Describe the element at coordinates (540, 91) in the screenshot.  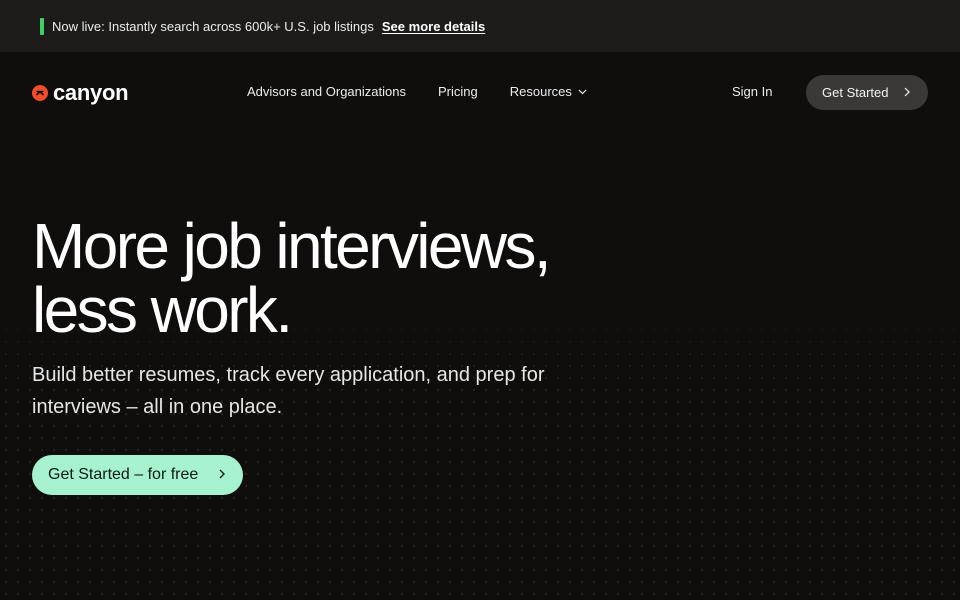
I see `nav-link-label: Resources` at that location.